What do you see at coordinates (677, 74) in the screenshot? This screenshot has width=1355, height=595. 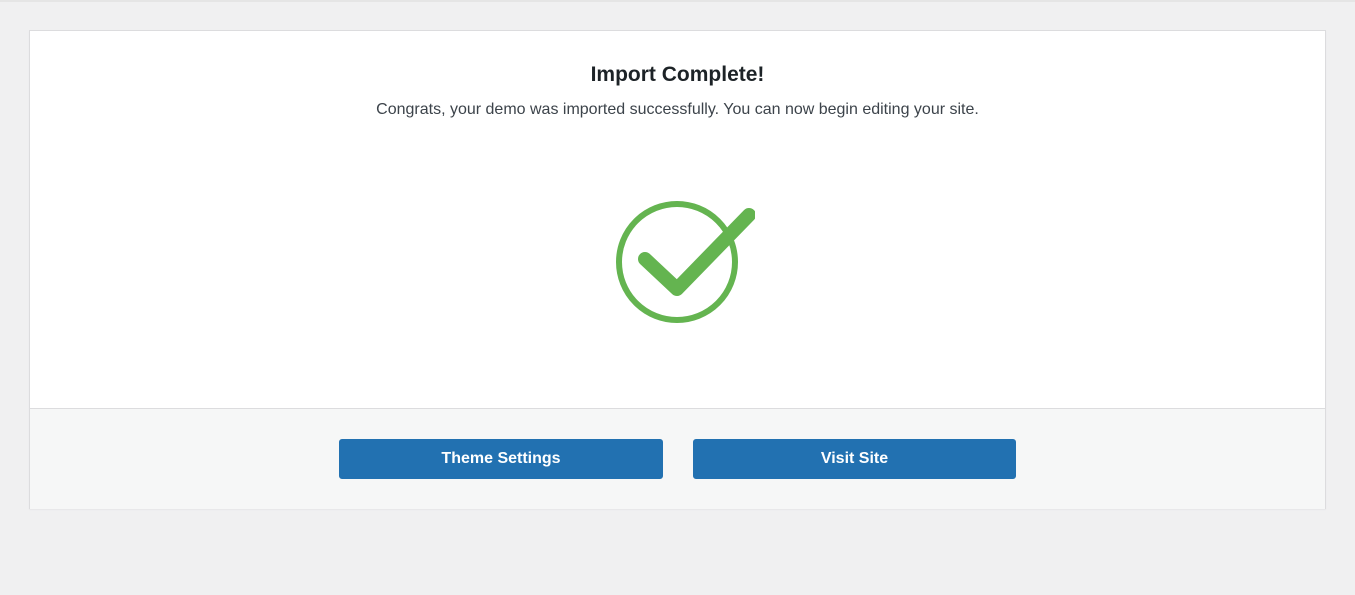 I see `page-title: Import Complete!` at bounding box center [677, 74].